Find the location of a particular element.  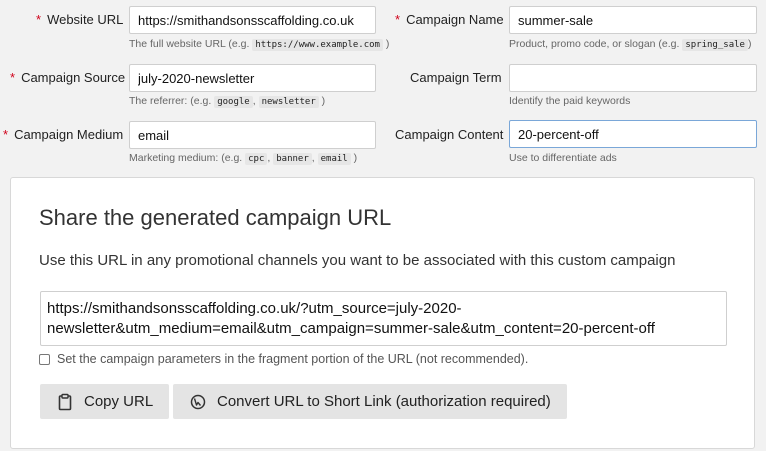

campaign-content-help: Use to differentiate ads is located at coordinates (563, 158).